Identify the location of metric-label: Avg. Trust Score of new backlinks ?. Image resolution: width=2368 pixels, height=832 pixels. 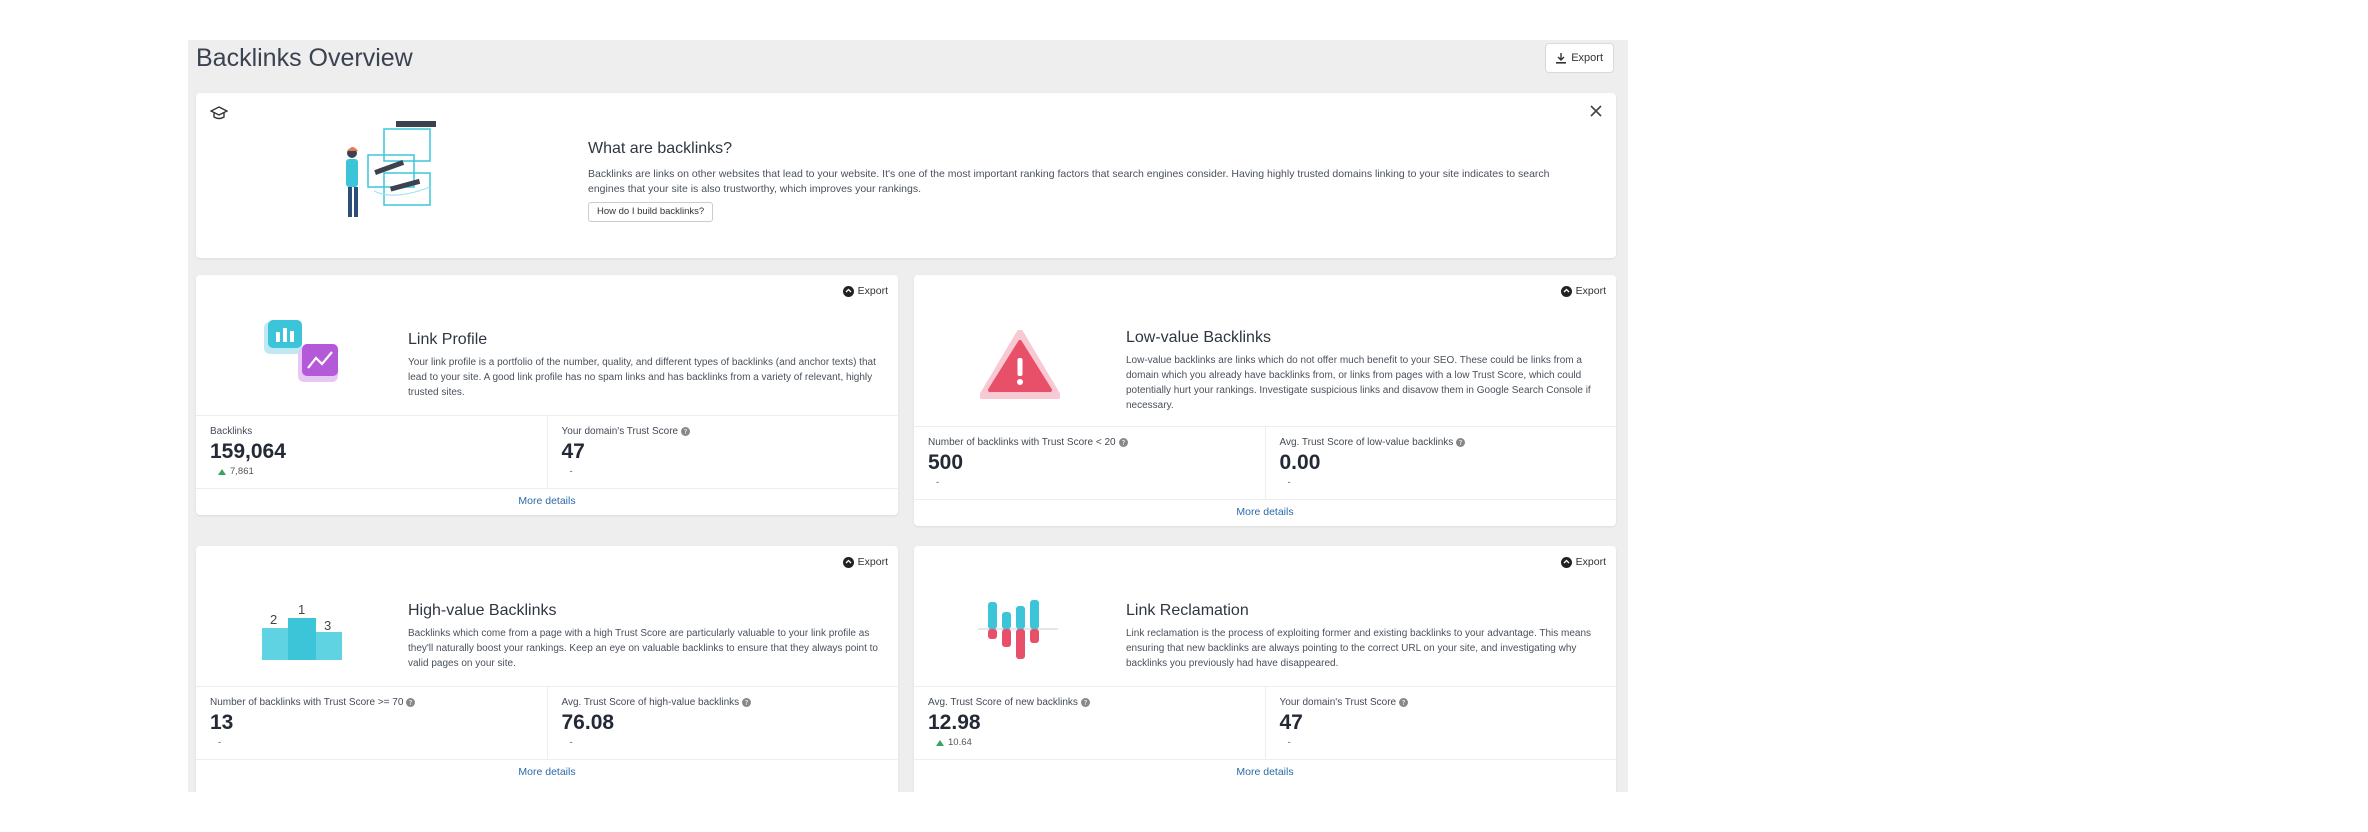
(1089, 702).